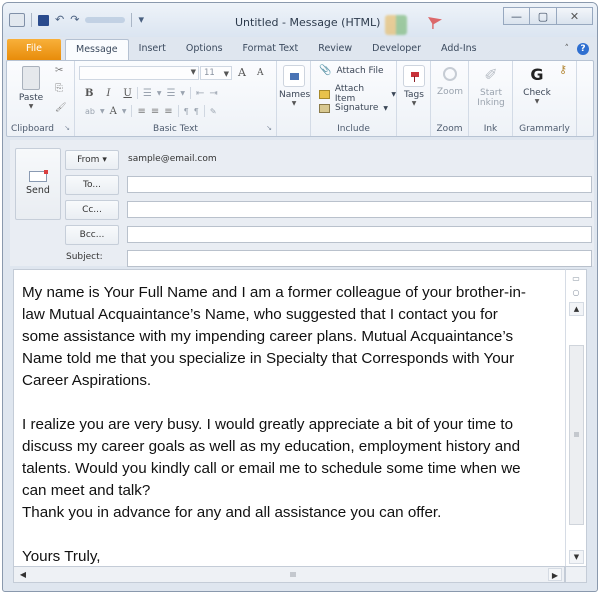 Image resolution: width=600 pixels, height=600 pixels. I want to click on tab-insert: Insert, so click(152, 49).